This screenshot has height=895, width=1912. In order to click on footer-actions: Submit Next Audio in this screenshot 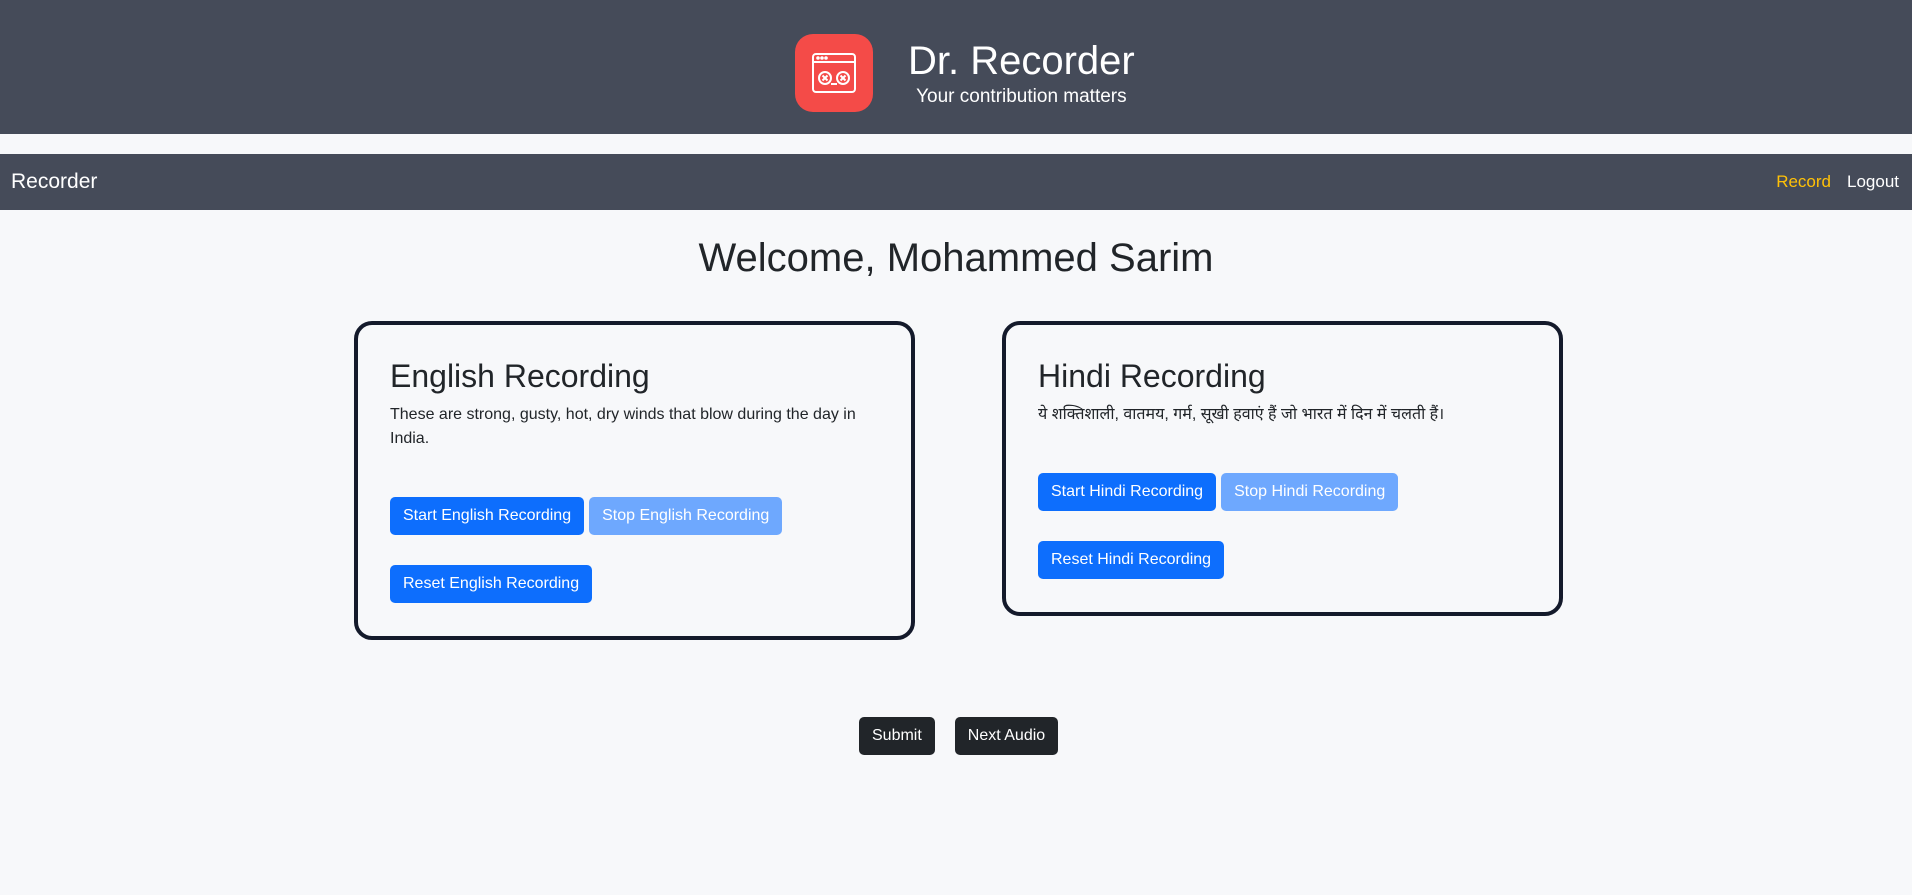, I will do `click(959, 736)`.